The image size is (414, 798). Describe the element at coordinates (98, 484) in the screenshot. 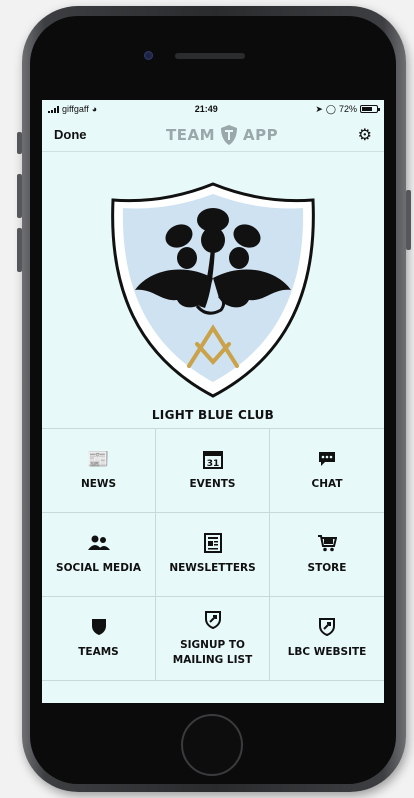

I see `tile-label: NEWS` at that location.